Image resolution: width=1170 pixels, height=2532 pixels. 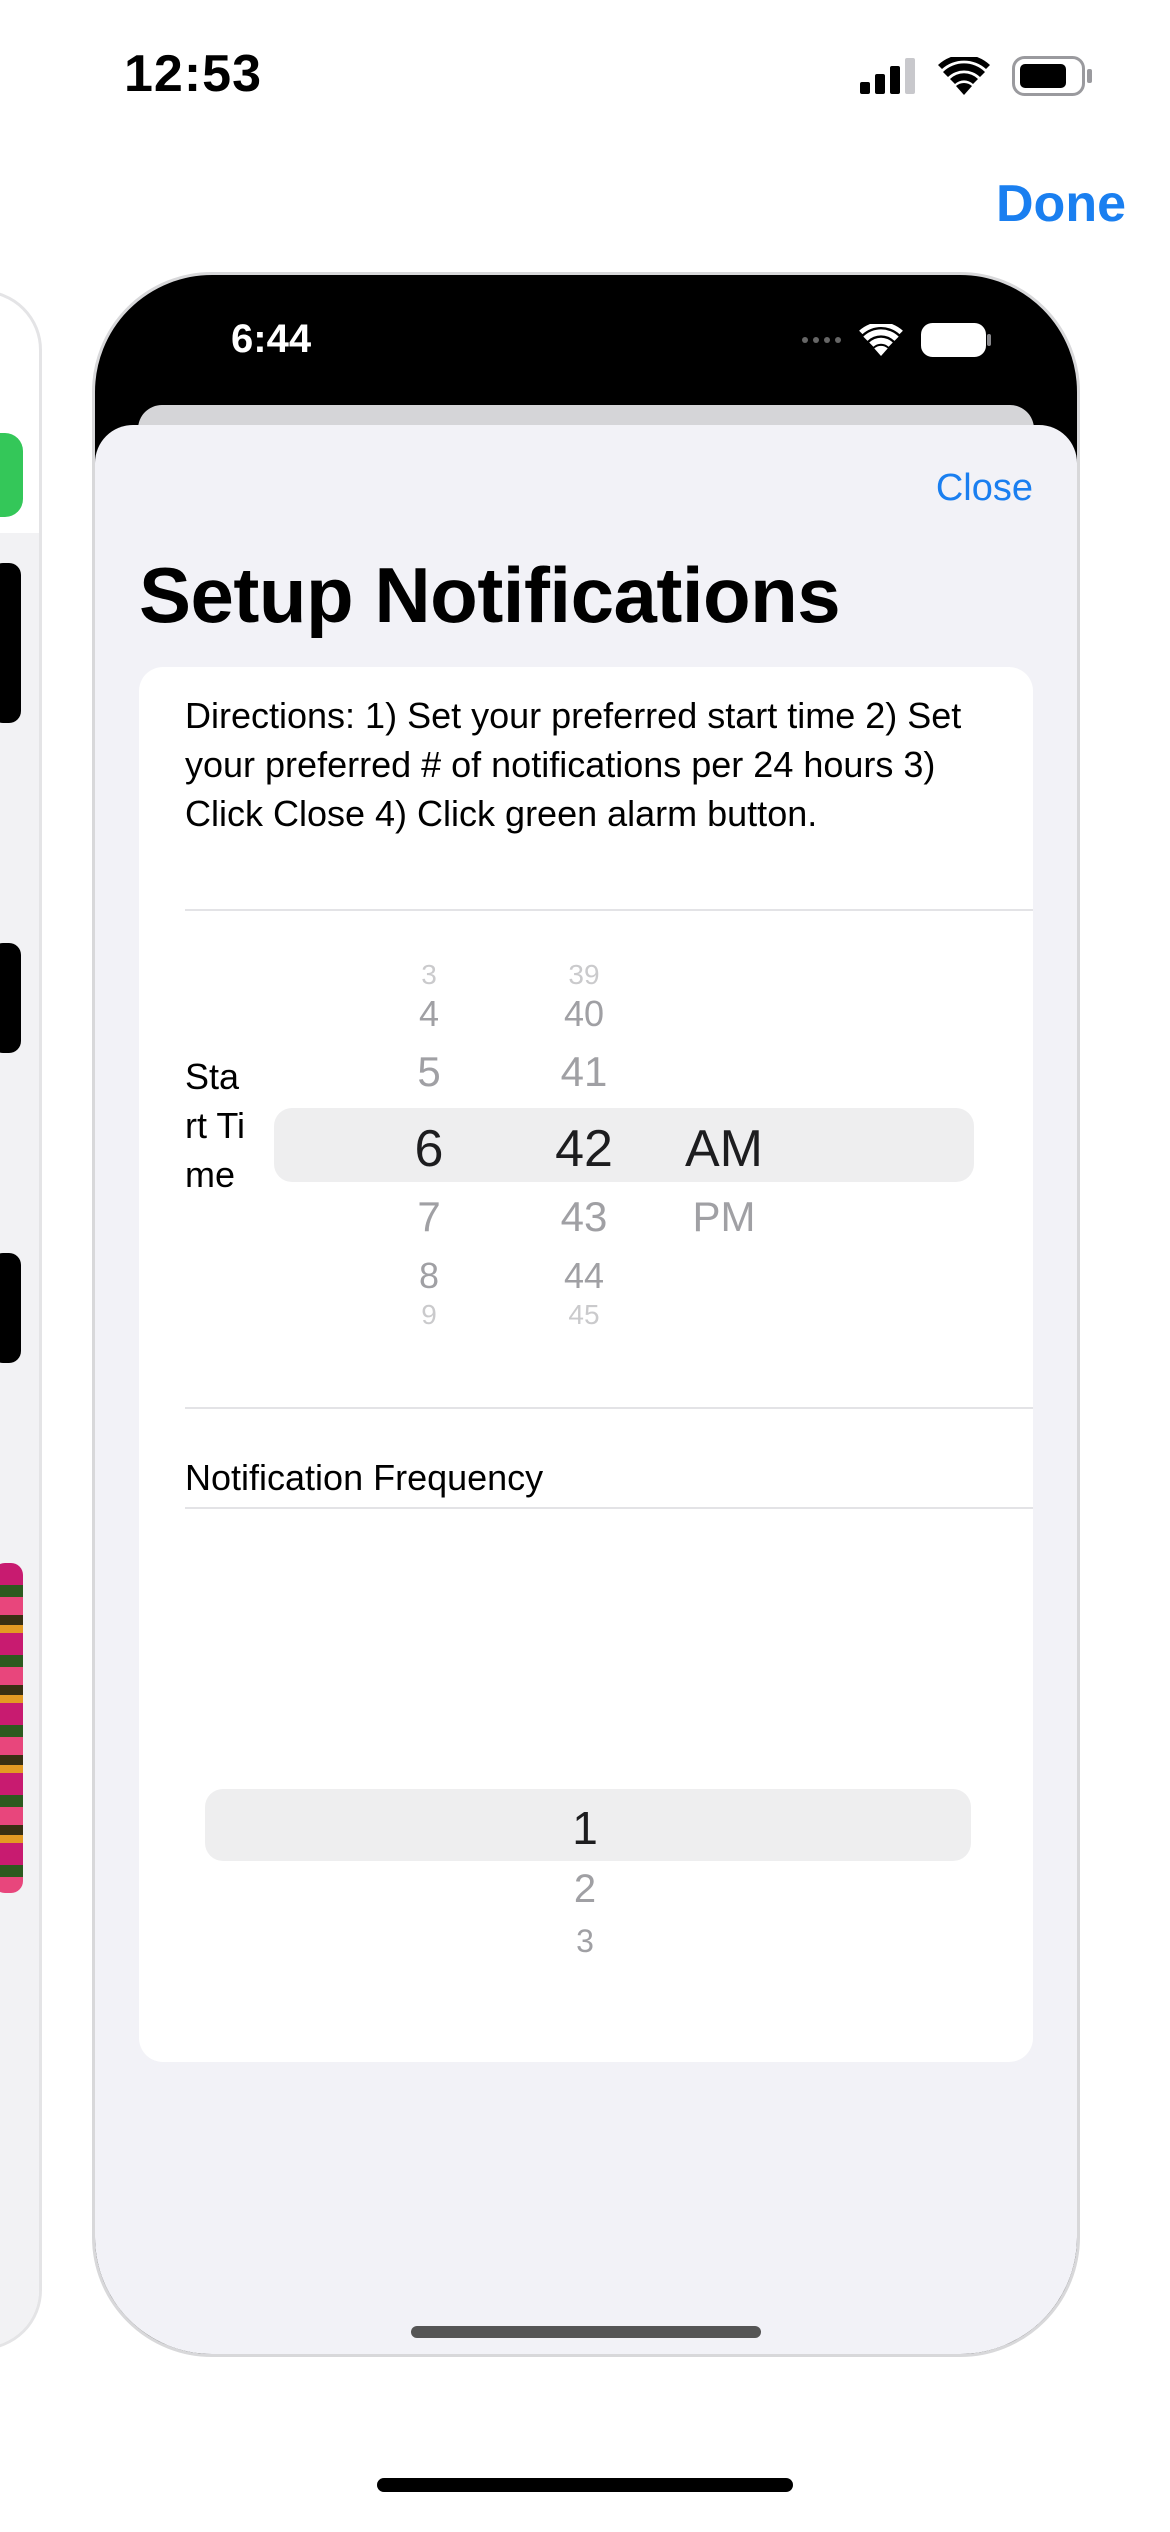 What do you see at coordinates (584, 1072) in the screenshot?
I see `minute-option: 41` at bounding box center [584, 1072].